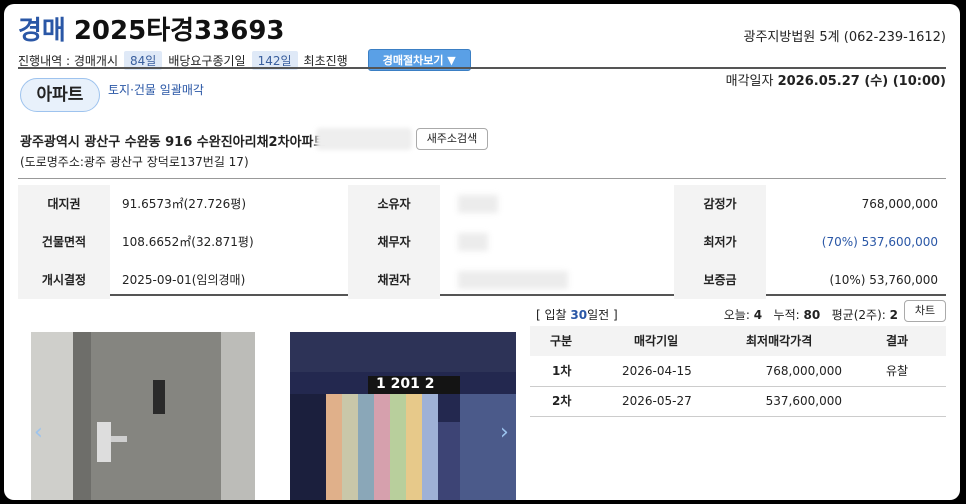 The height and width of the screenshot is (504, 966). Describe the element at coordinates (749, 81) in the screenshot. I see `sale-date-label: 매각일자` at that location.